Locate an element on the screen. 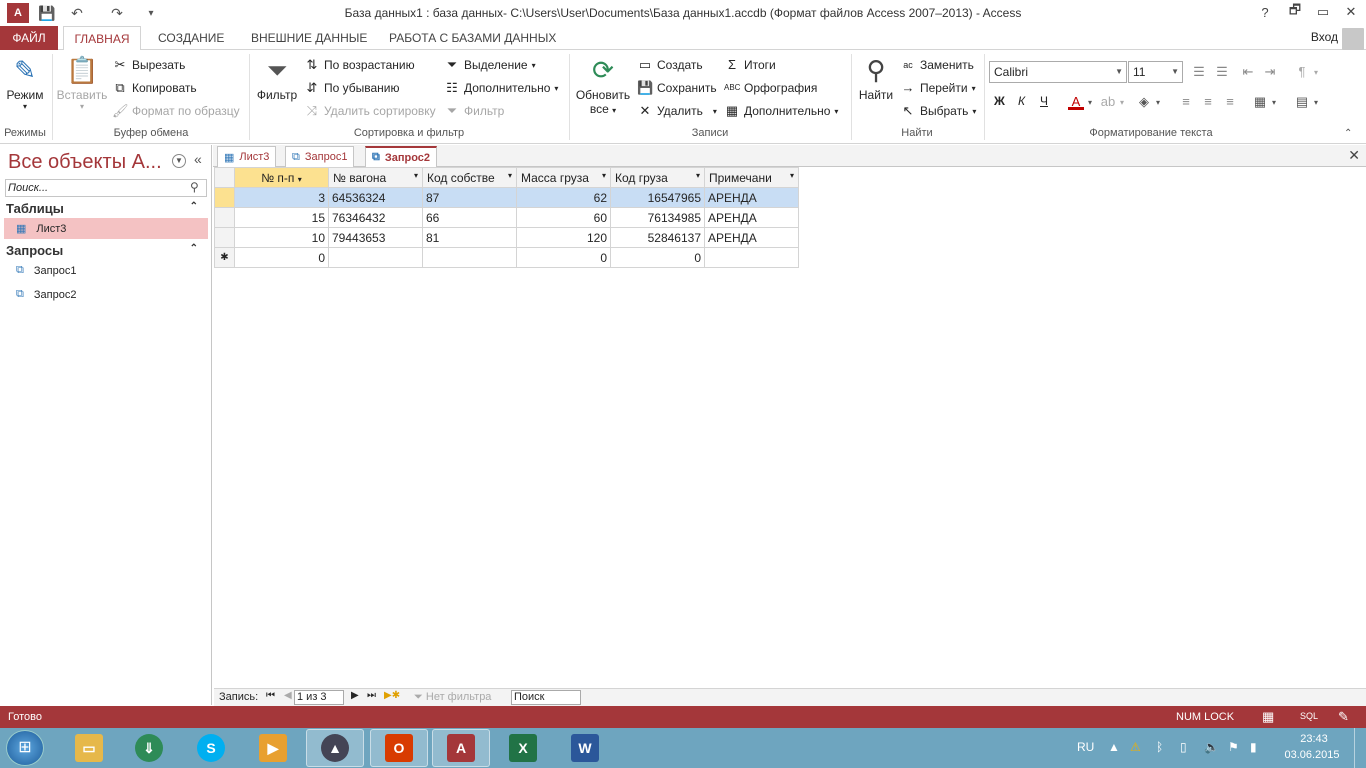 The image size is (1366, 768). tab-create: СОЗДАНИЕ is located at coordinates (191, 38).